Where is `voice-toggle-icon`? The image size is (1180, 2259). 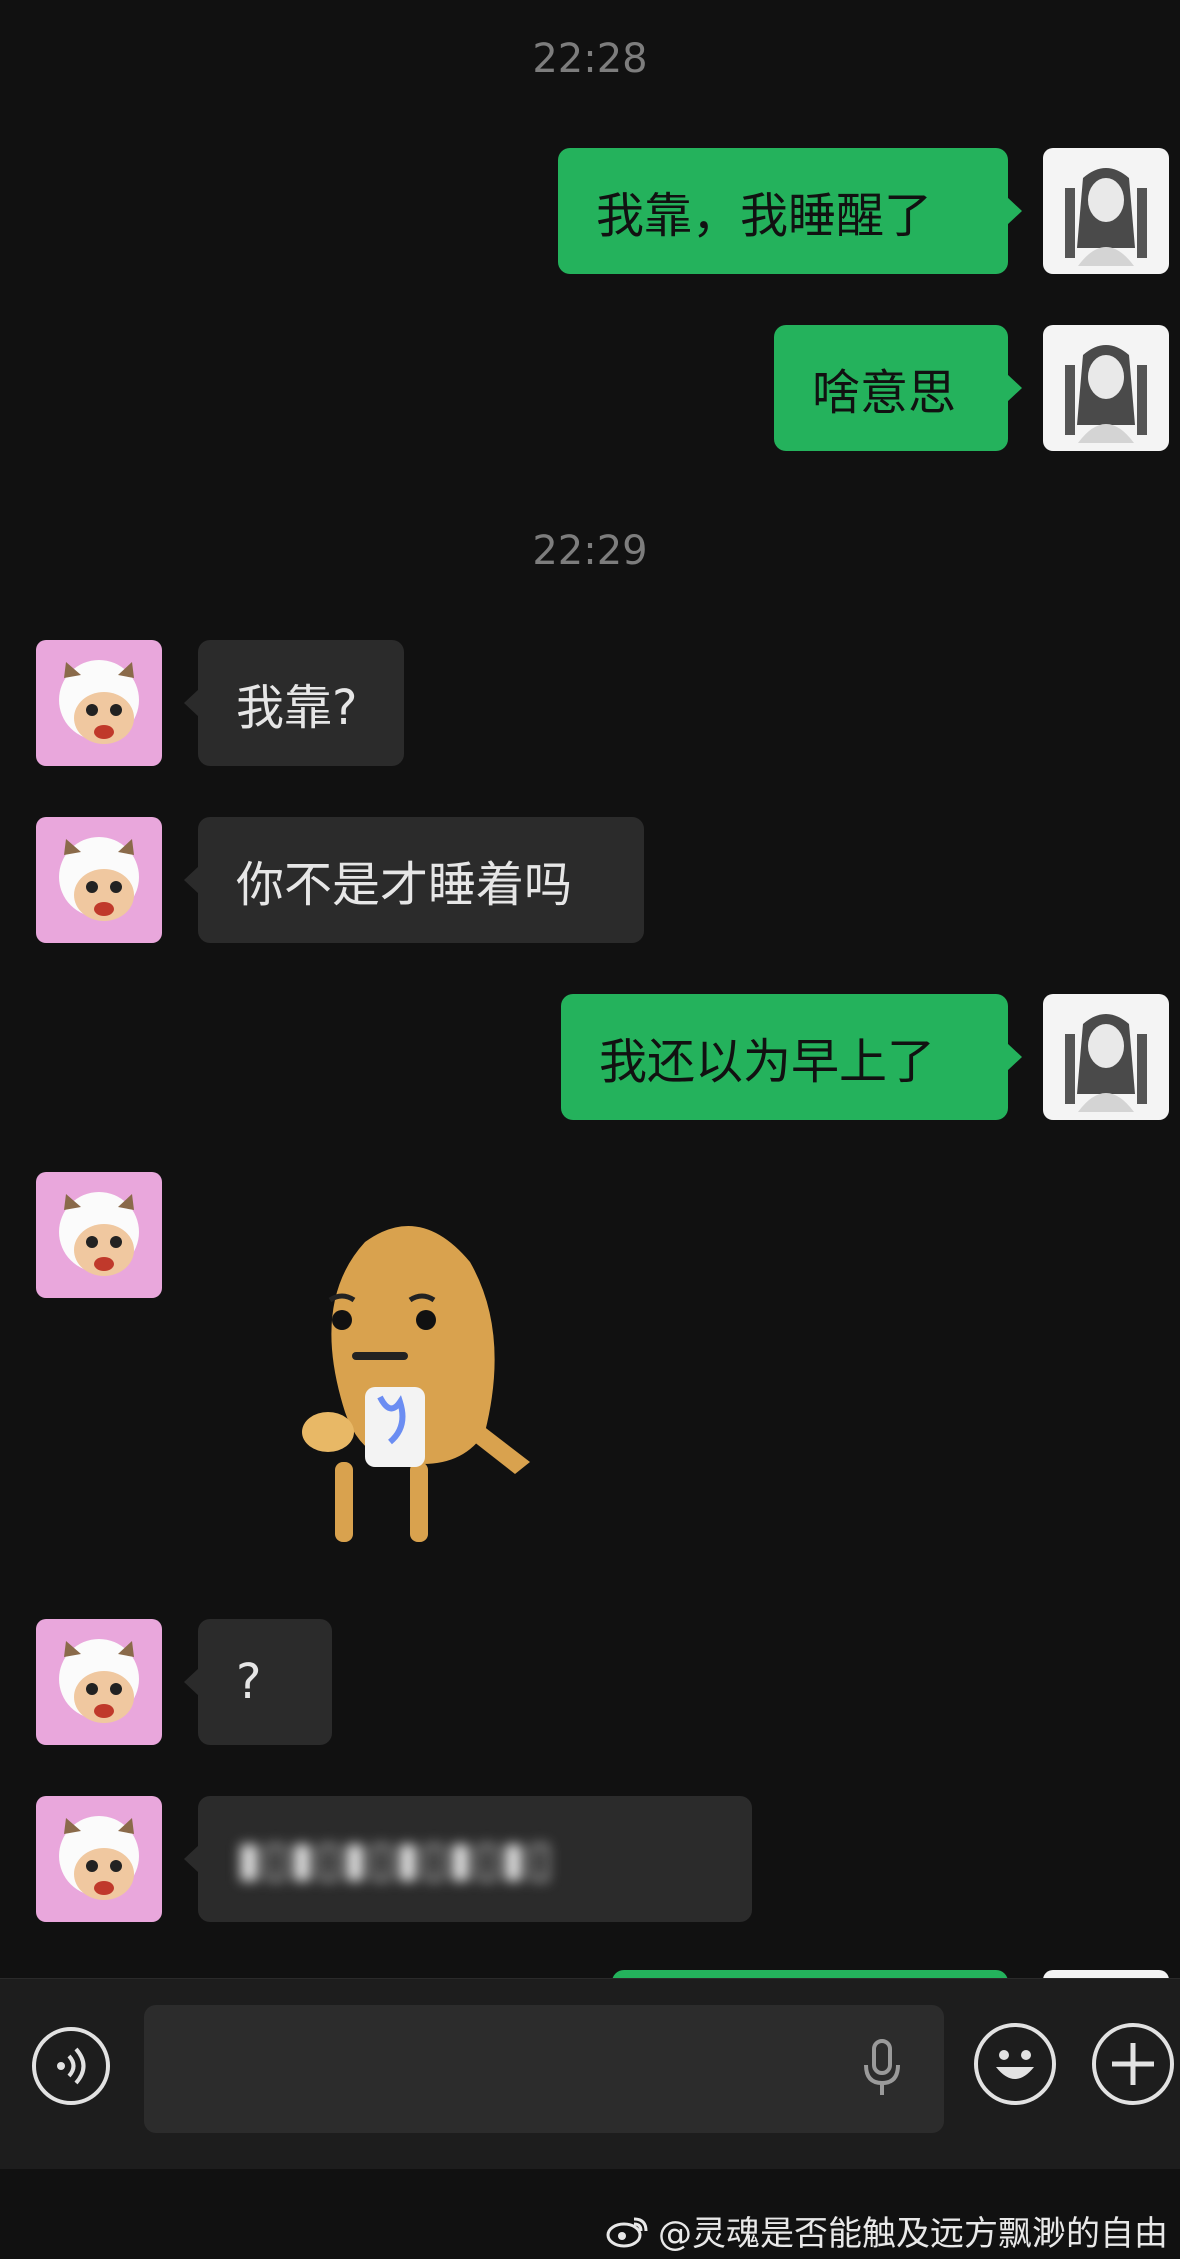 voice-toggle-icon is located at coordinates (71, 2066).